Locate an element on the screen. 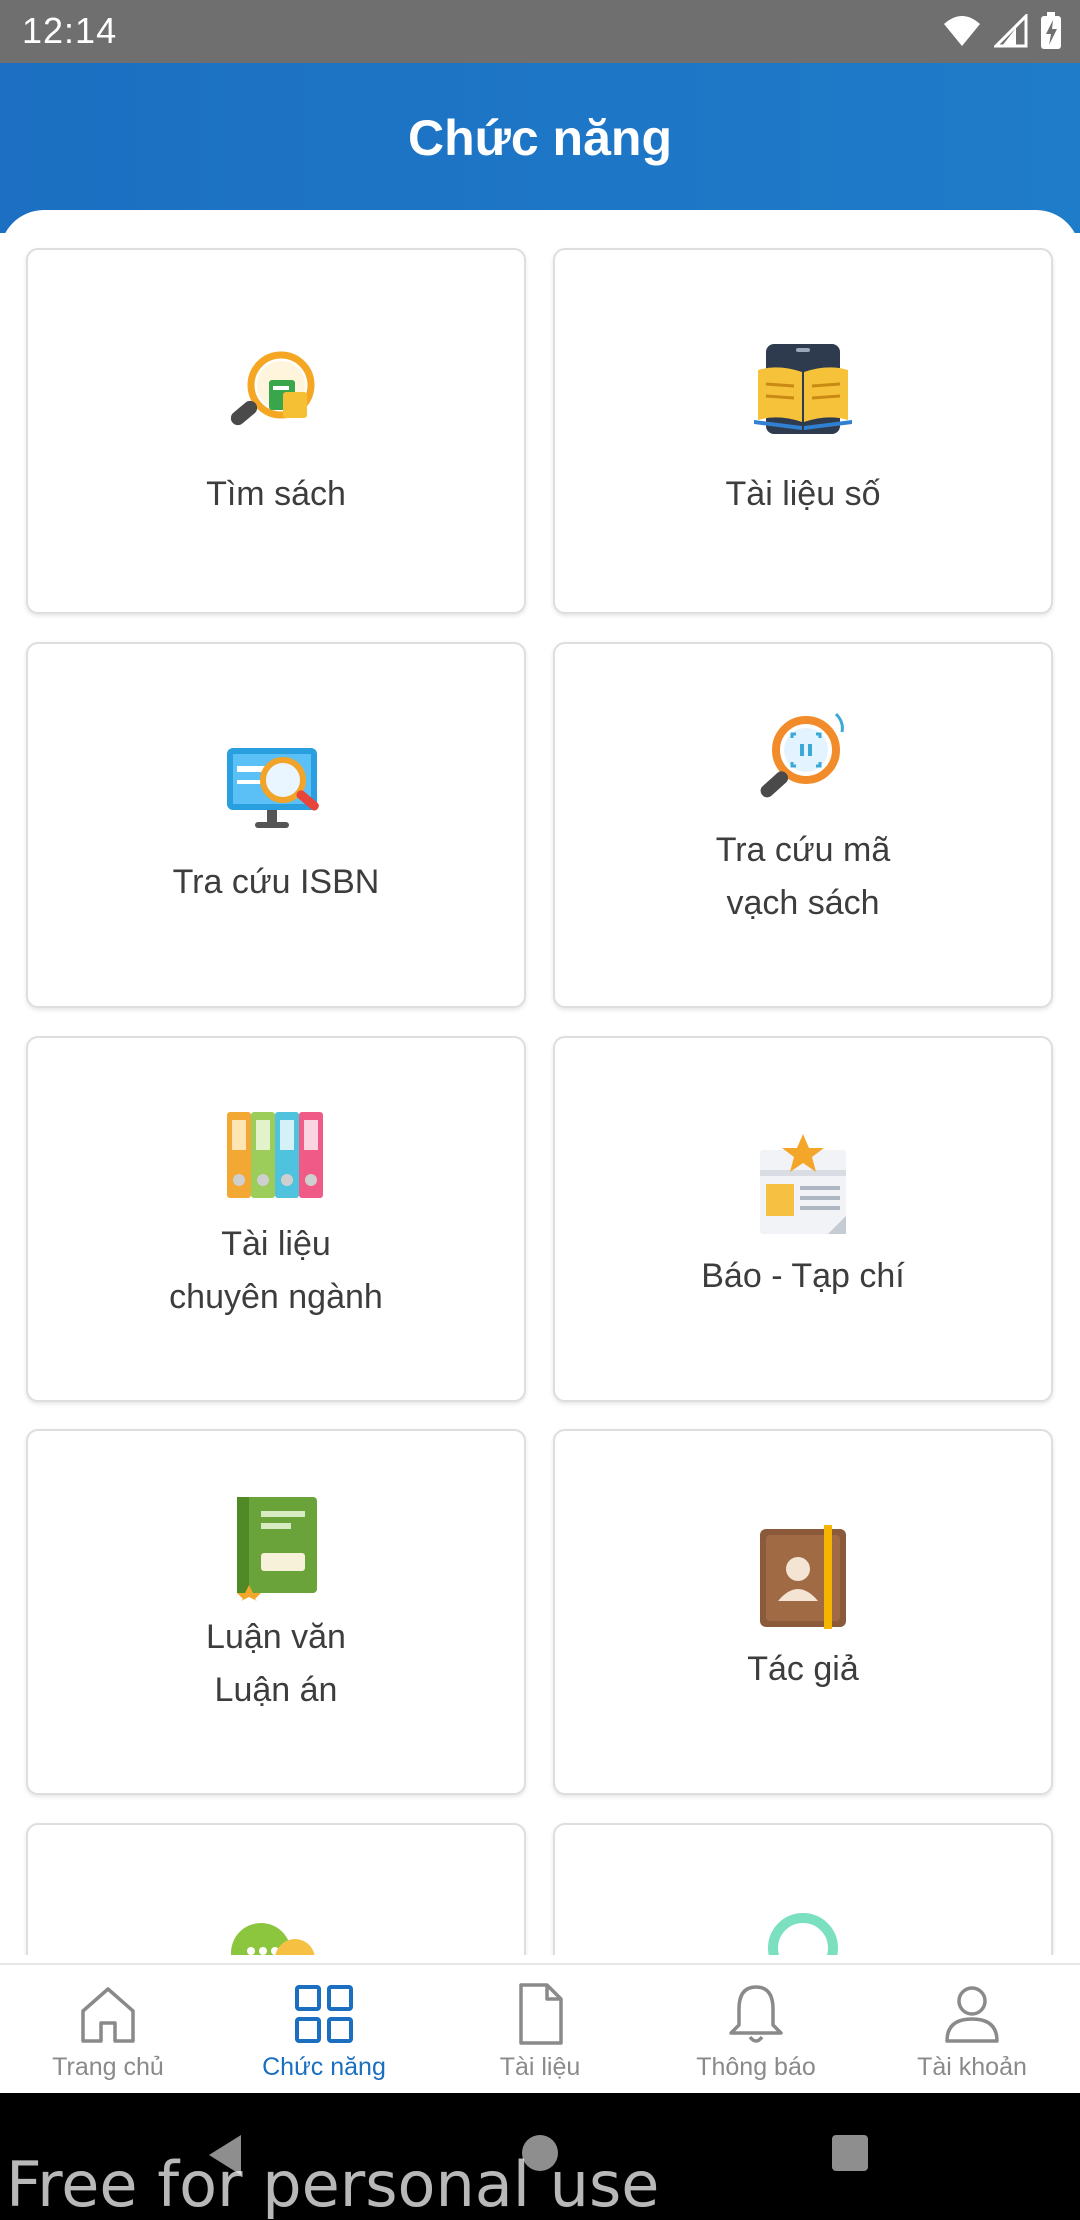 The height and width of the screenshot is (2220, 1080). card-partial-left is located at coordinates (276, 1889).